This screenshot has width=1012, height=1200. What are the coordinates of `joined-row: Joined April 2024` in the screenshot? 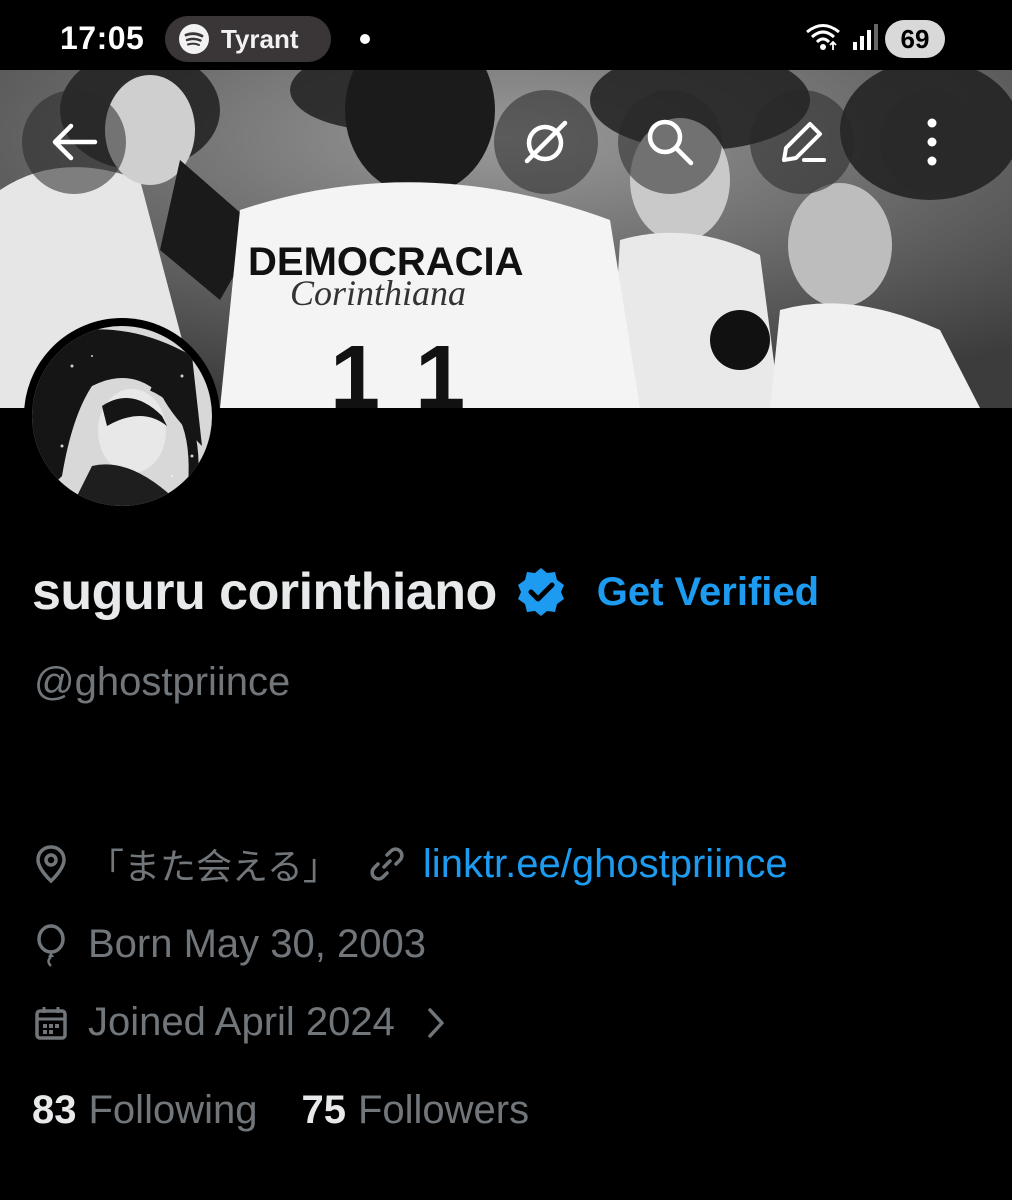 It's located at (250, 1022).